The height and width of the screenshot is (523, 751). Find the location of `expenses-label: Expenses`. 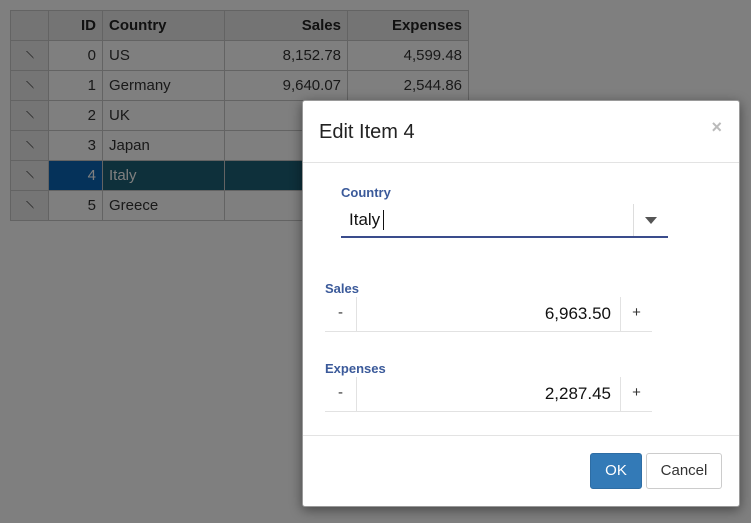

expenses-label: Expenses is located at coordinates (355, 368).